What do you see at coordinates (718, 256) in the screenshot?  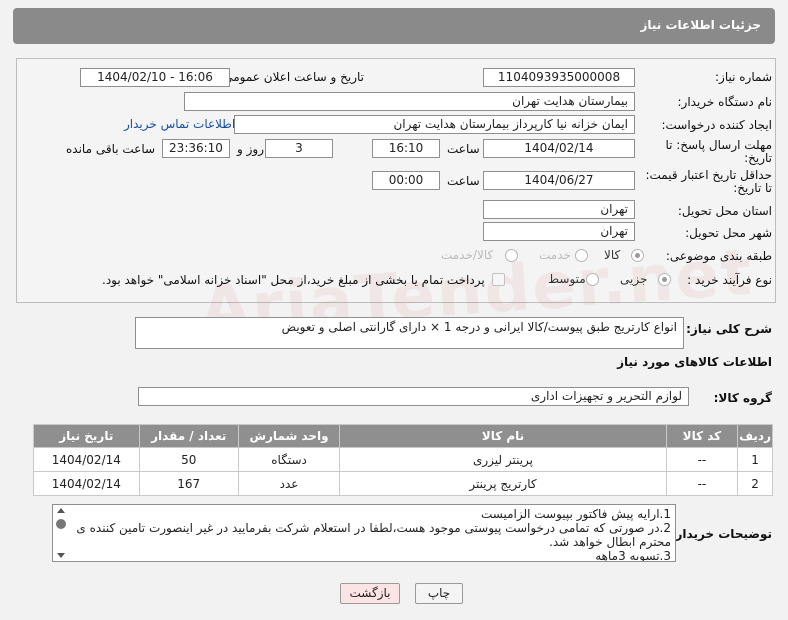 I see `category-label: طبقه بندی موضوعی:` at bounding box center [718, 256].